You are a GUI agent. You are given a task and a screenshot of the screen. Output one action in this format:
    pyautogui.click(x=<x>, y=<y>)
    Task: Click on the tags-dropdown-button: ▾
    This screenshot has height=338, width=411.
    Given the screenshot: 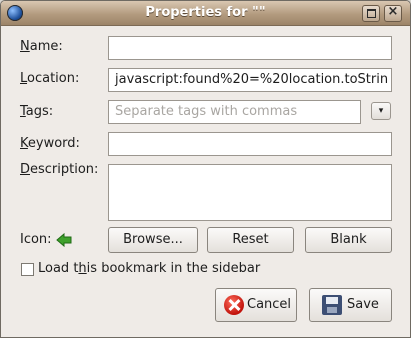 What is the action you would take?
    pyautogui.click(x=381, y=111)
    